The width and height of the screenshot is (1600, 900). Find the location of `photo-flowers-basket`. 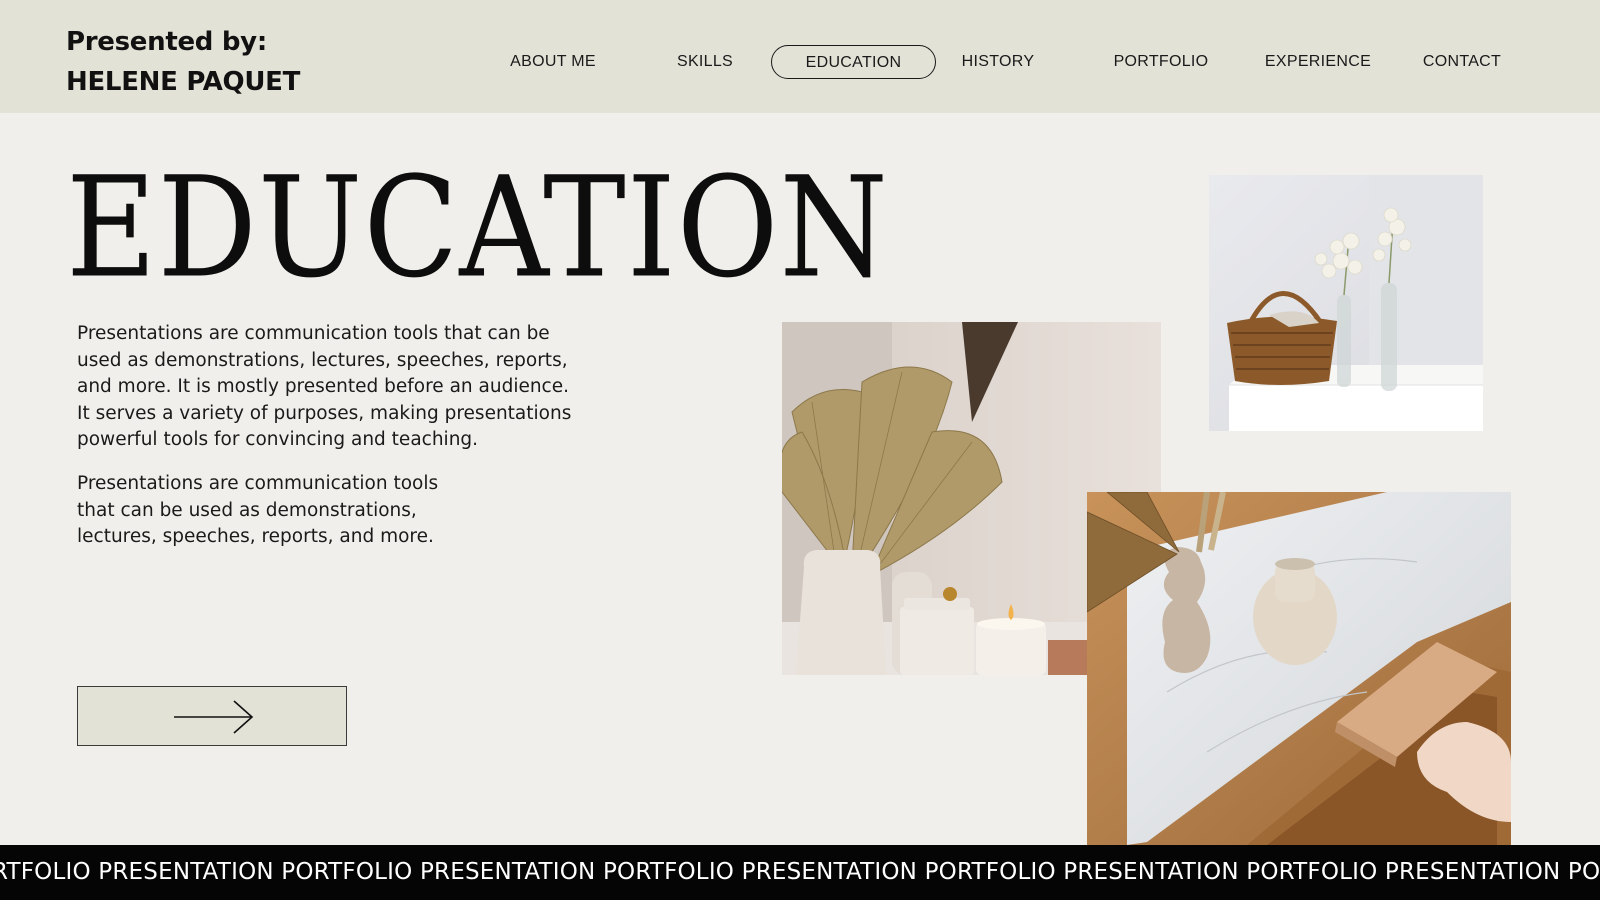

photo-flowers-basket is located at coordinates (1346, 303).